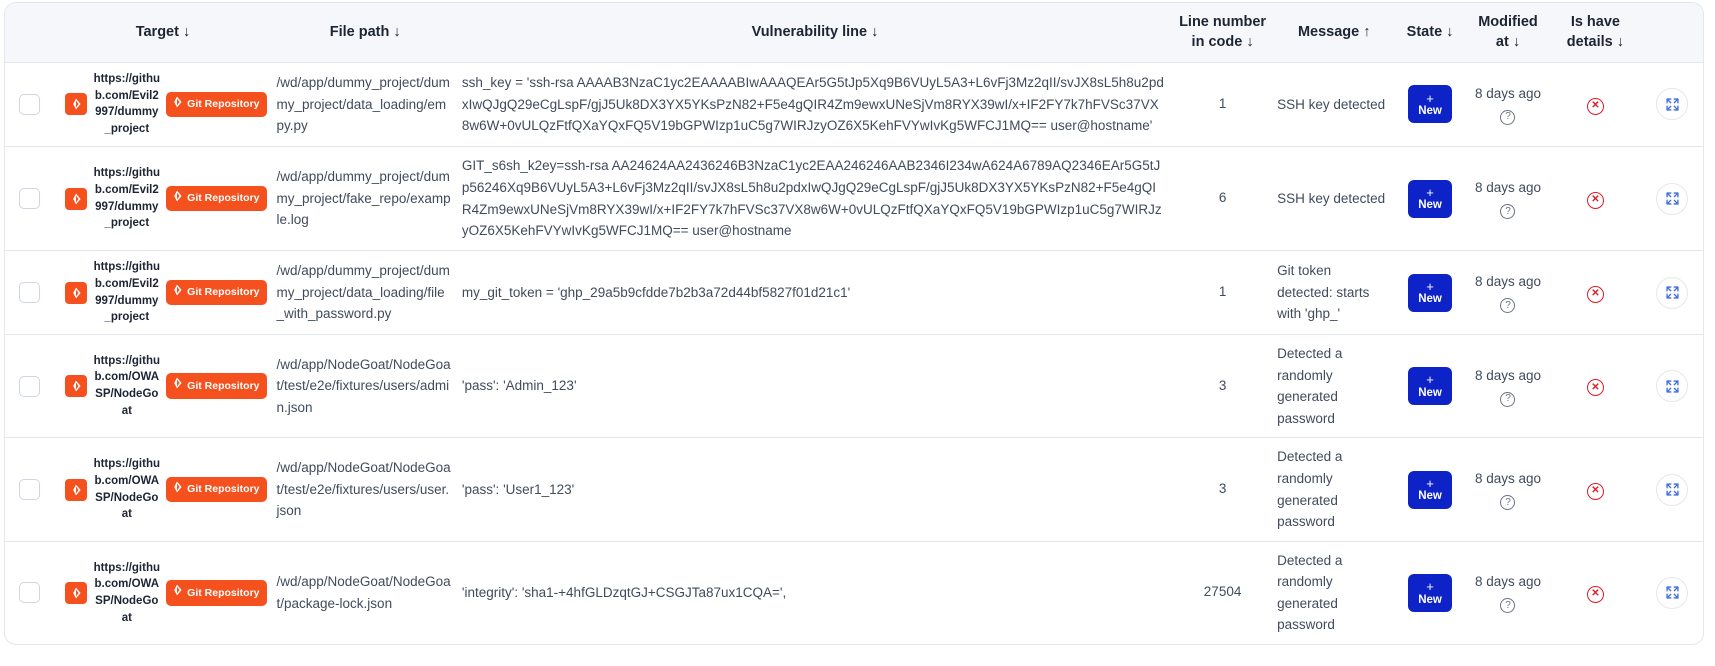  What do you see at coordinates (365, 33) in the screenshot?
I see `header-file-path: File path ↓` at bounding box center [365, 33].